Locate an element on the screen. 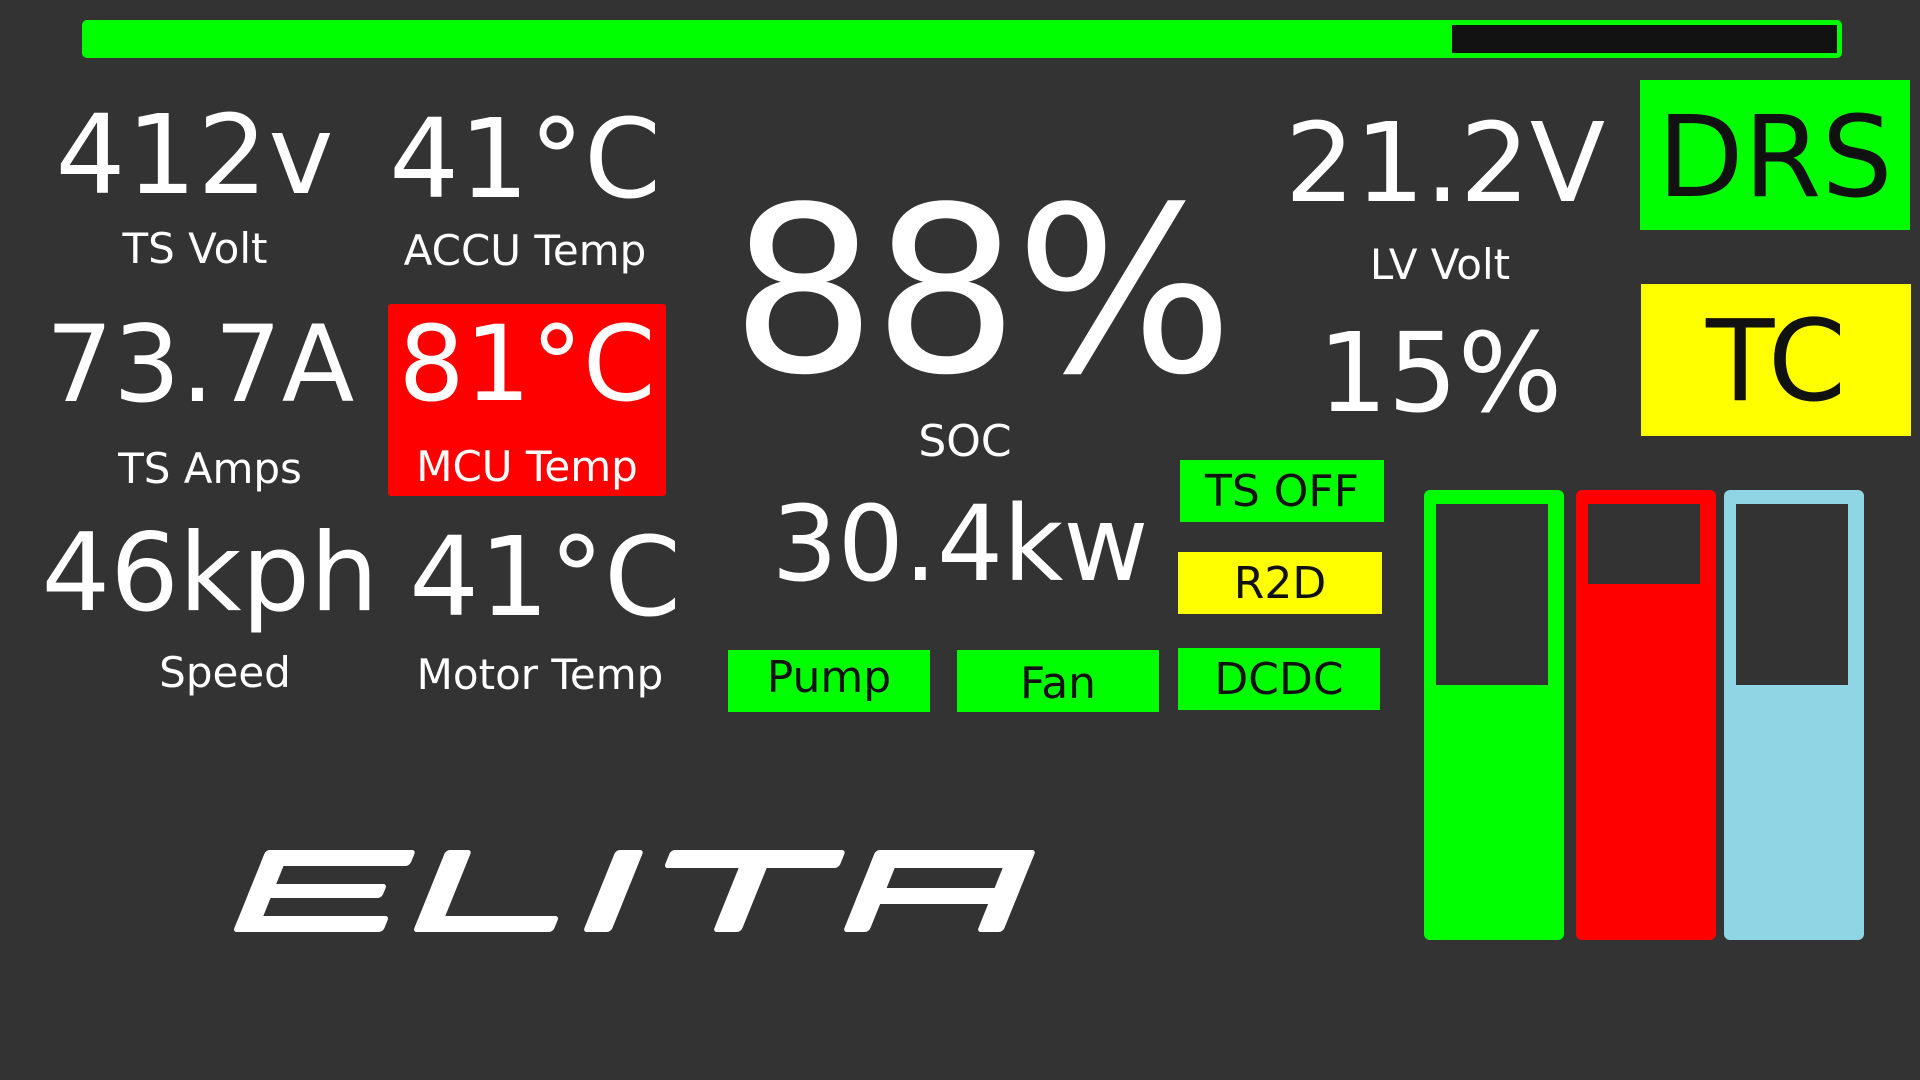 This screenshot has width=1920, height=1080. soc-value: 88% is located at coordinates (981, 292).